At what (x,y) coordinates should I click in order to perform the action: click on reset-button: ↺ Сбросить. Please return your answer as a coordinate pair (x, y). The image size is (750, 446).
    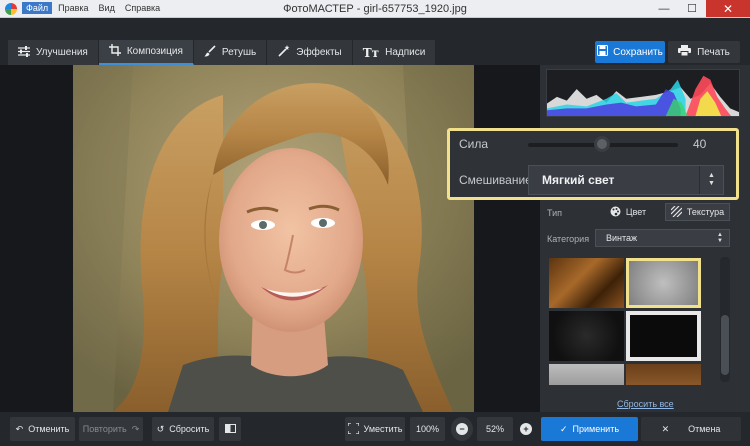
    Looking at the image, I should click on (183, 429).